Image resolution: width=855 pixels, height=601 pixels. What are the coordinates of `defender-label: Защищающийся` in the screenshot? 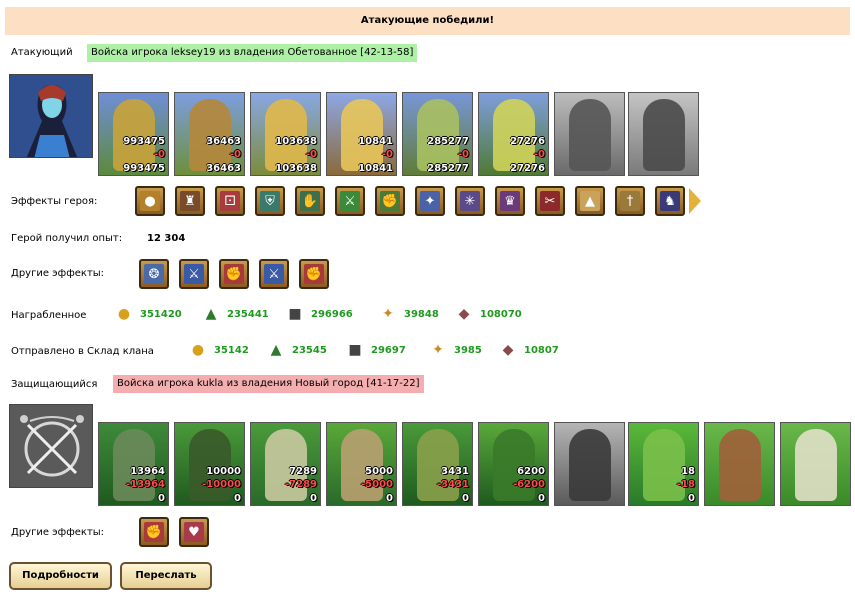 It's located at (54, 384).